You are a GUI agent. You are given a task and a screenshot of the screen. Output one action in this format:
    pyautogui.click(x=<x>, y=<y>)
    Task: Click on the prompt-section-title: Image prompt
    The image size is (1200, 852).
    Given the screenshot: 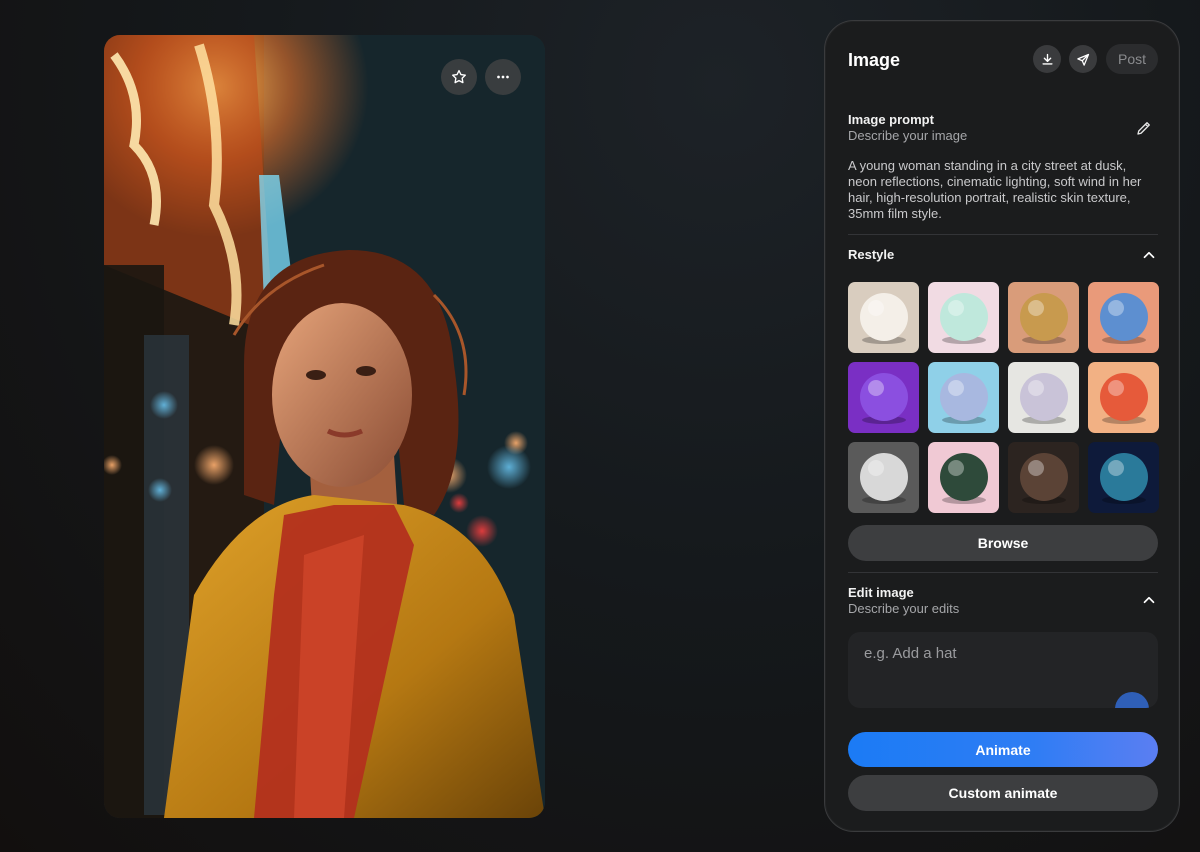 What is the action you would take?
    pyautogui.click(x=891, y=119)
    